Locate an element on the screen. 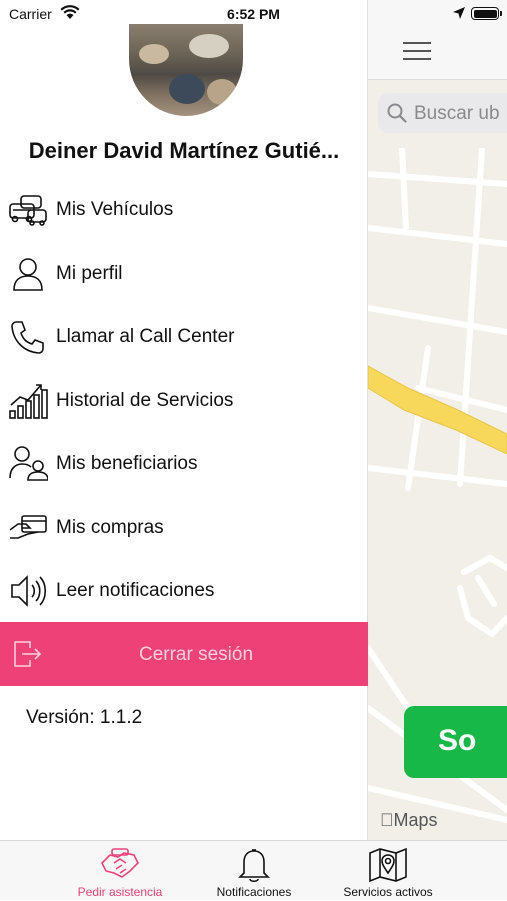 This screenshot has width=507, height=901. beneficiaries-icon is located at coordinates (28, 464).